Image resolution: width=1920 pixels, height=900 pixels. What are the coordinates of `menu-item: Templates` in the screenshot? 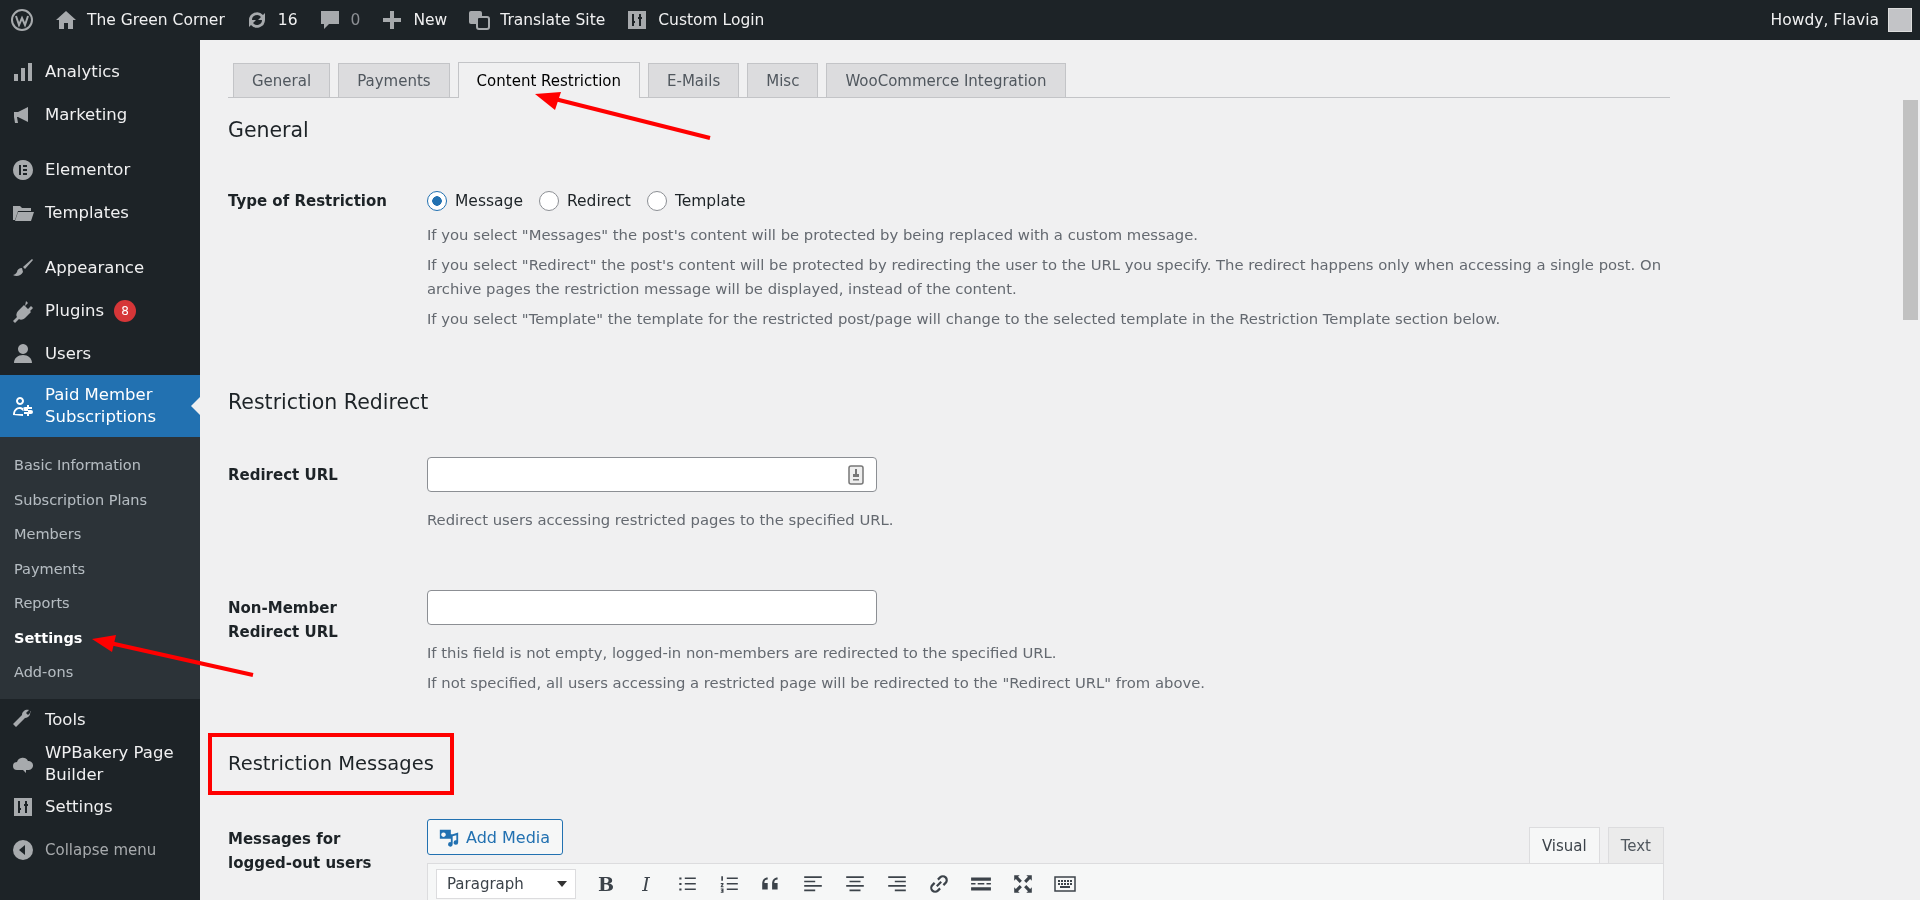 It's located at (100, 212).